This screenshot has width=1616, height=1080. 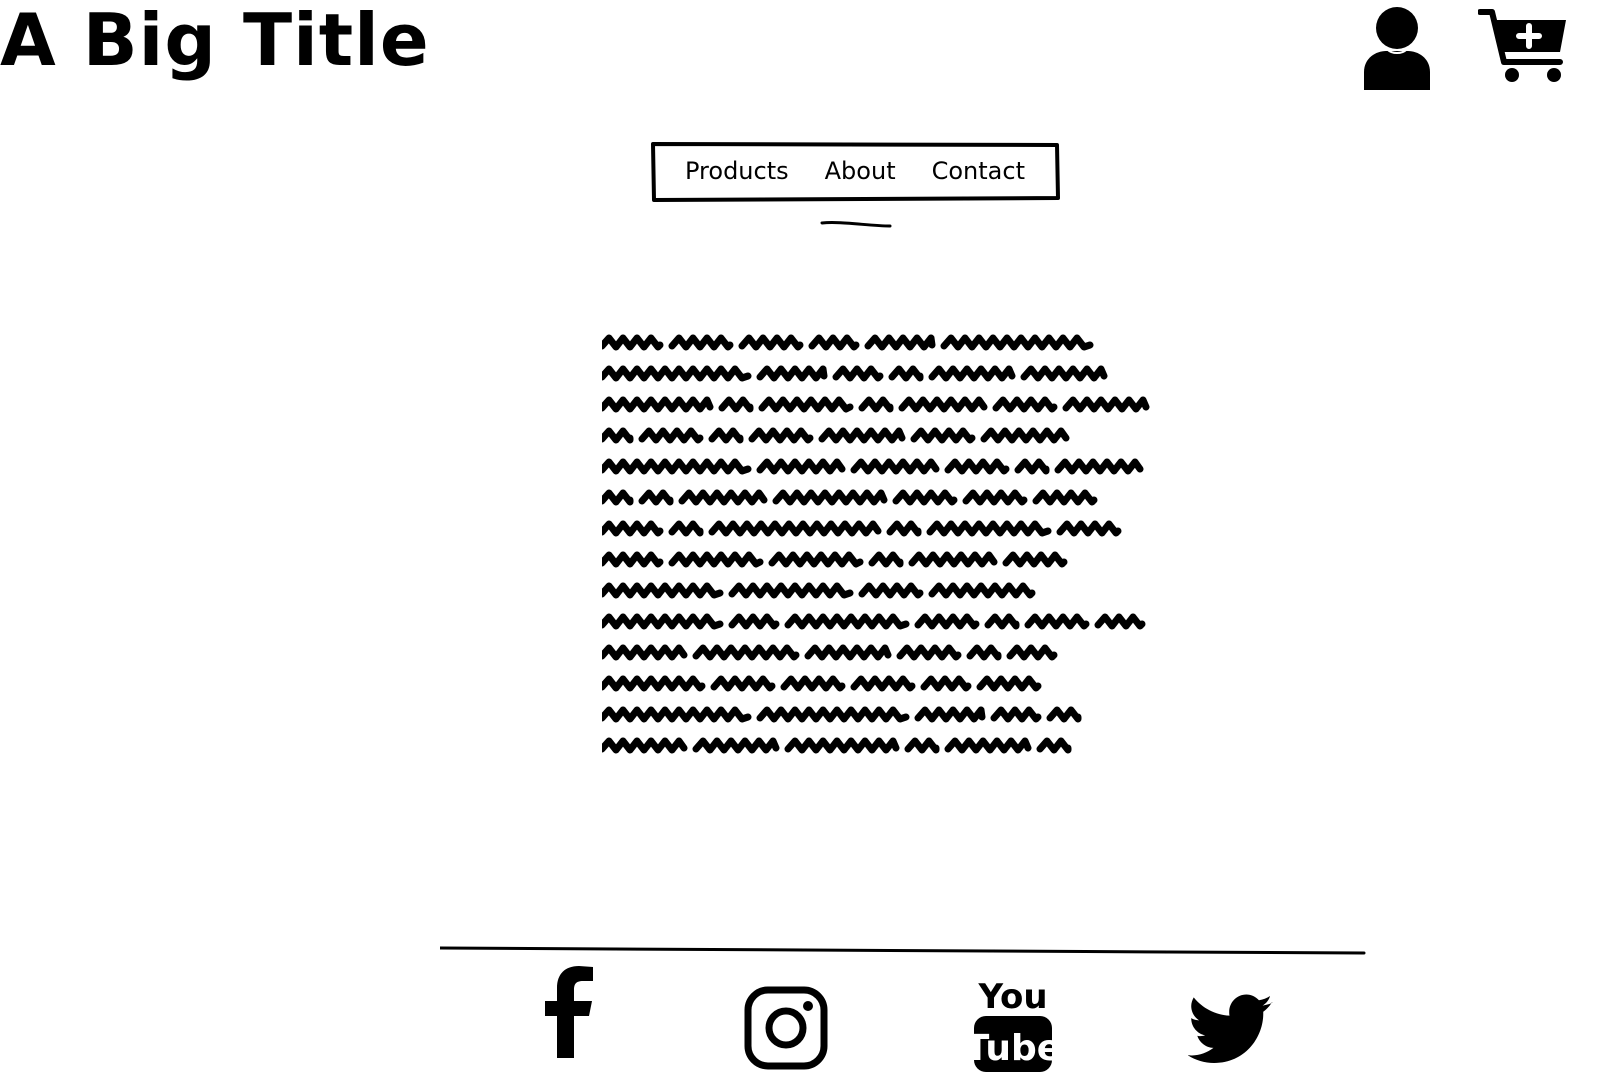 I want to click on youtube-link: You Tube, so click(x=1013, y=1028).